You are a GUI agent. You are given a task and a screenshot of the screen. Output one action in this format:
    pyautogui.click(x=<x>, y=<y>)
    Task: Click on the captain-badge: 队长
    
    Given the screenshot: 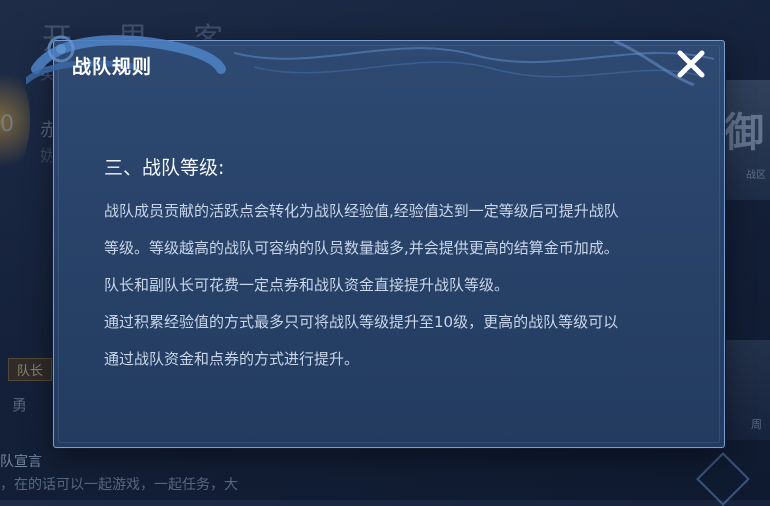 What is the action you would take?
    pyautogui.click(x=30, y=369)
    